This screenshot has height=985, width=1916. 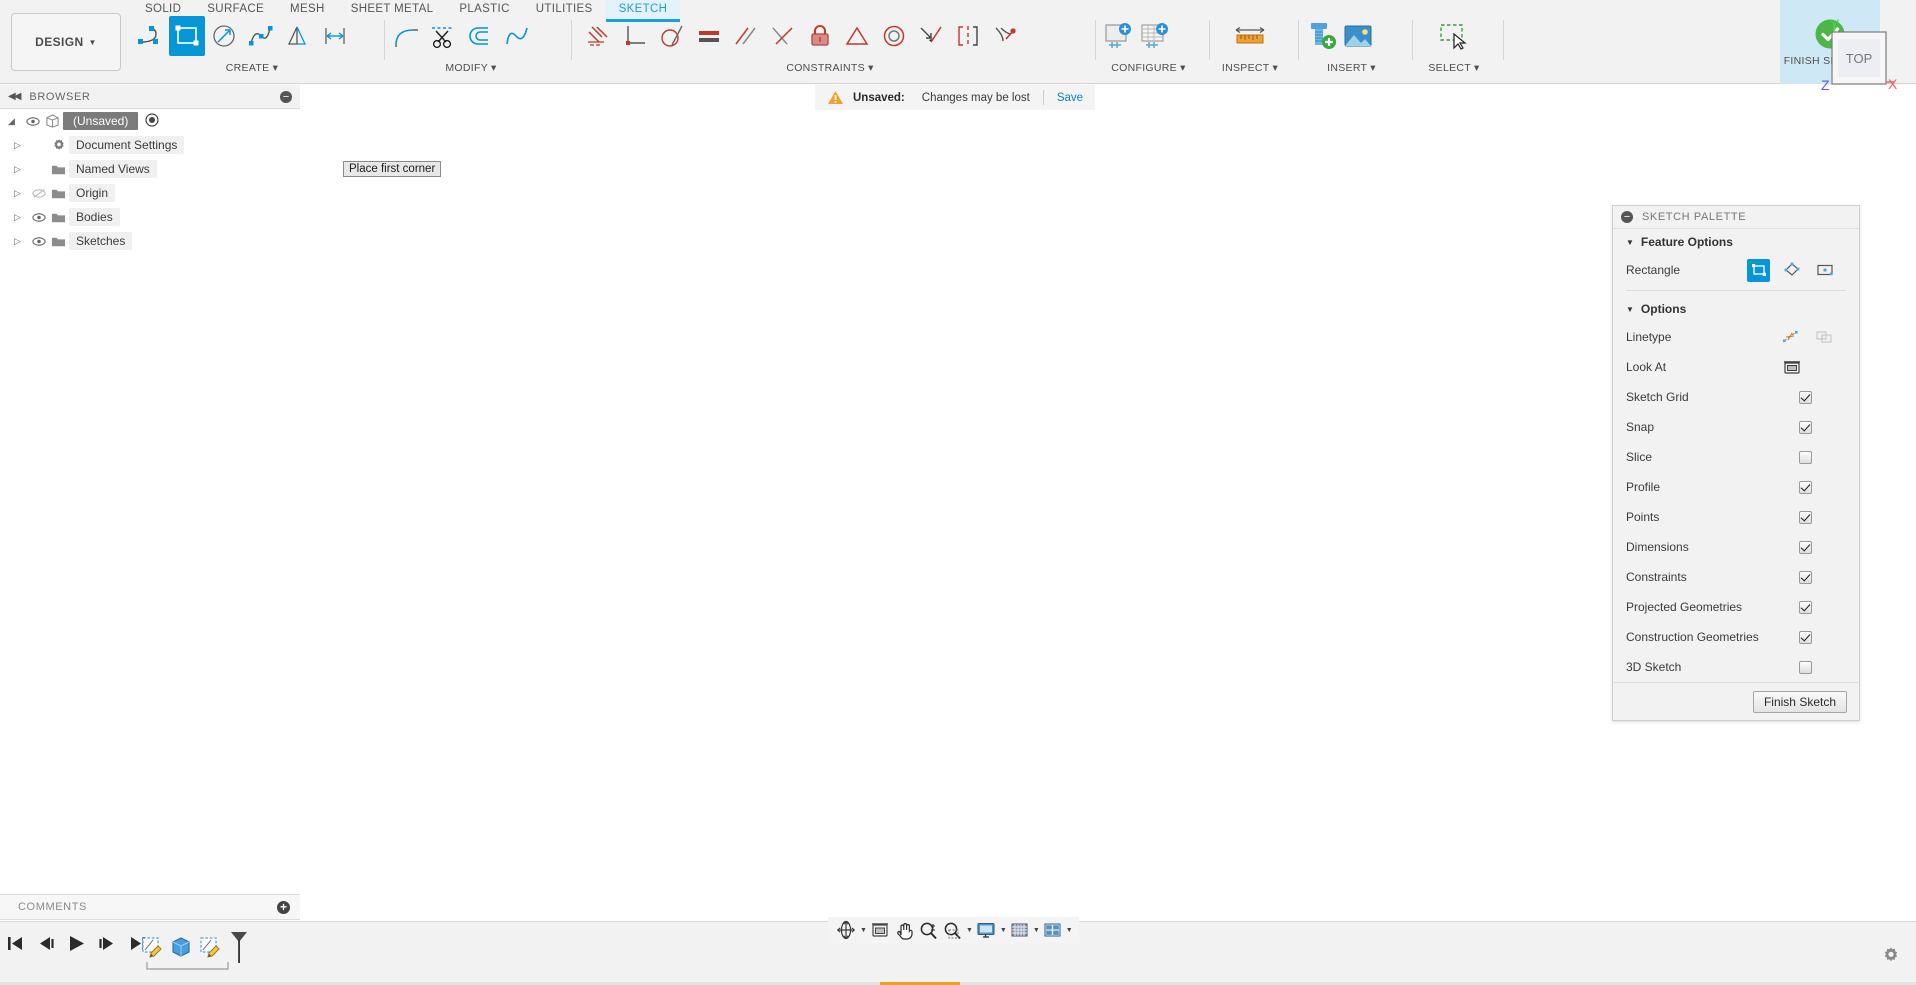 What do you see at coordinates (107, 943) in the screenshot?
I see `step-forward-icon` at bounding box center [107, 943].